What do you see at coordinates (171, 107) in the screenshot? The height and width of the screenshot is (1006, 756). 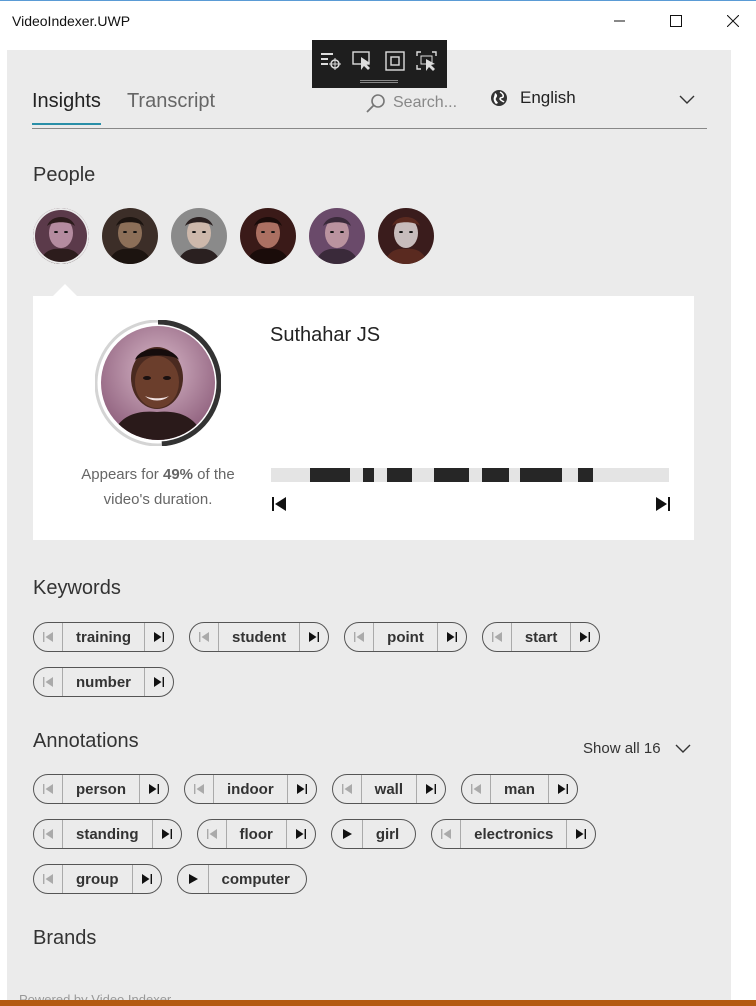 I see `tab-transcript: Transcript` at bounding box center [171, 107].